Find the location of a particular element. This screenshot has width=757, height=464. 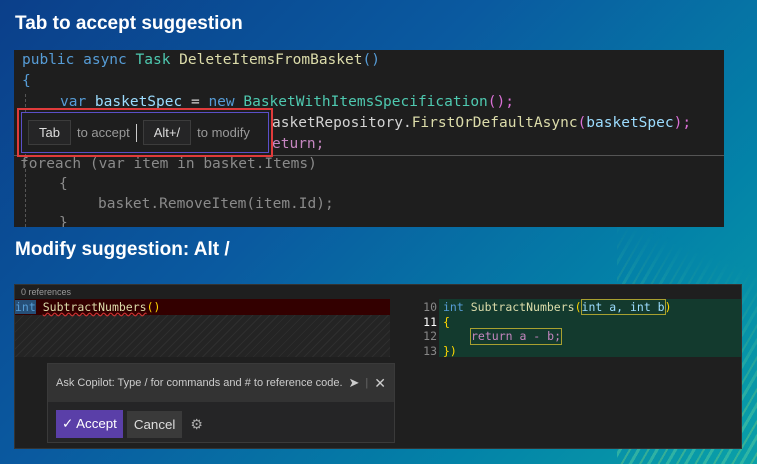

close-icon: ✕ is located at coordinates (380, 383).